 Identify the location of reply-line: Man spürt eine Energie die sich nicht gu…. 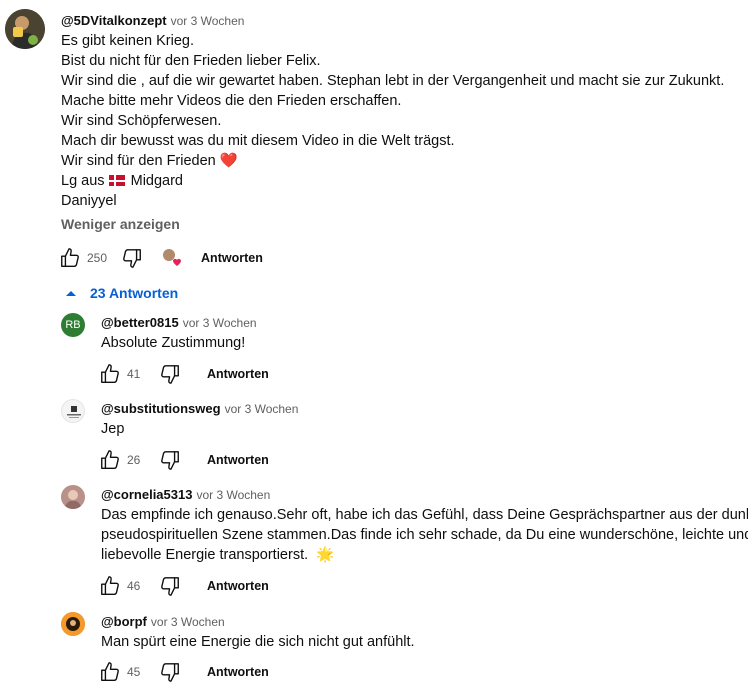
(258, 642).